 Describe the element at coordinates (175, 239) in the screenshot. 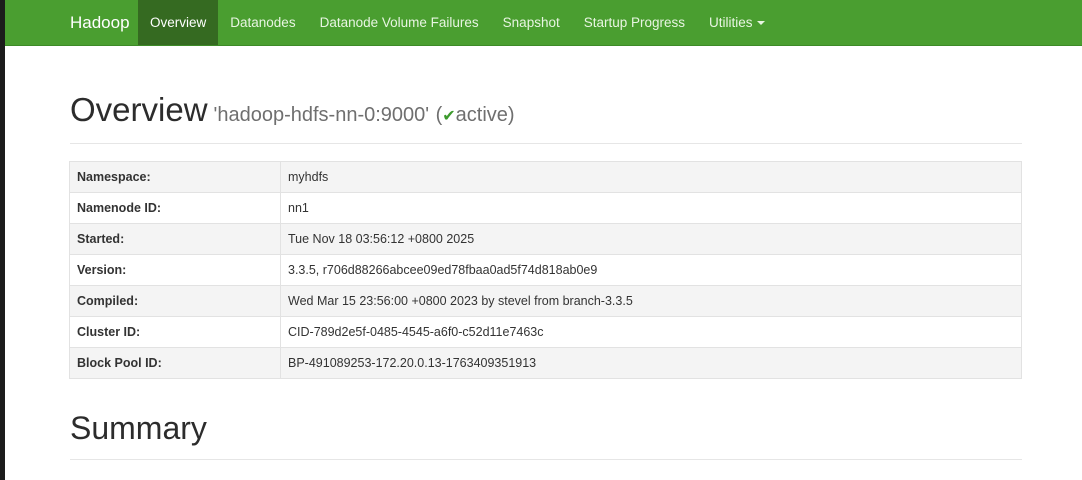

I see `row-key: Started:` at that location.